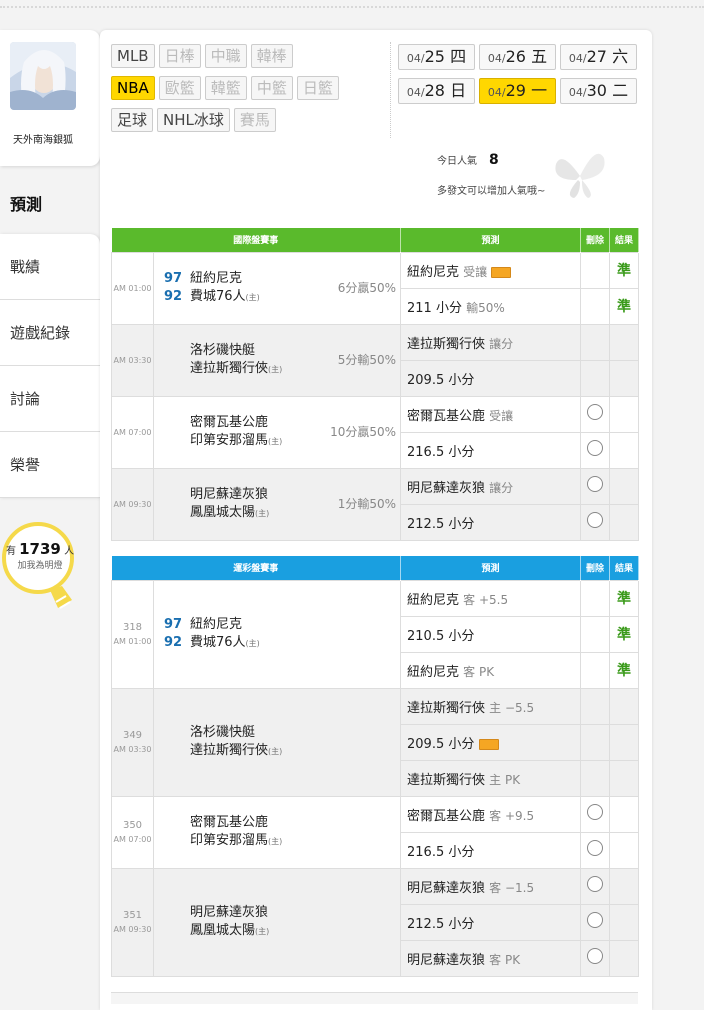 The width and height of the screenshot is (704, 1010). I want to click on table-row: AM 09:30 明尼蘇達灰狼 鳳凰城太陽(主) 1分輸50% 明尼蘇達灰狼 讓分, so click(375, 504).